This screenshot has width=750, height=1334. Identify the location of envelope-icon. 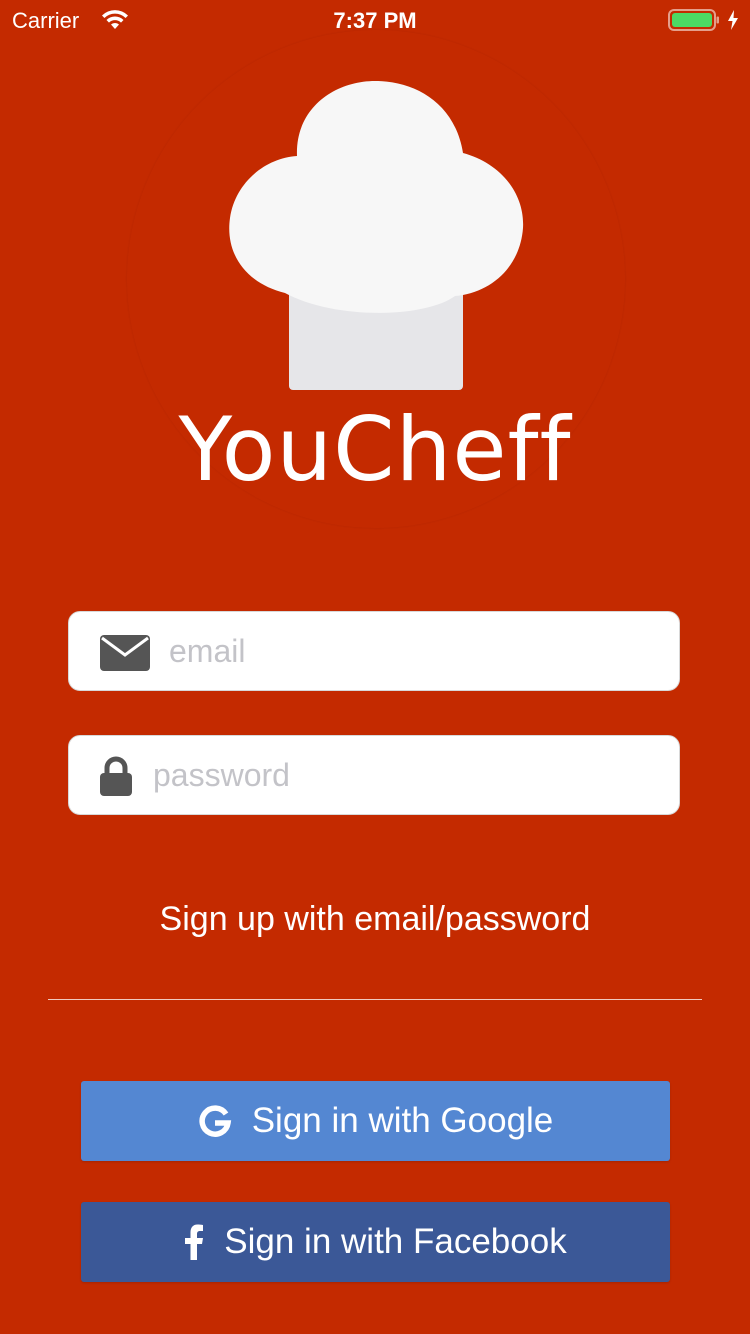
(125, 653).